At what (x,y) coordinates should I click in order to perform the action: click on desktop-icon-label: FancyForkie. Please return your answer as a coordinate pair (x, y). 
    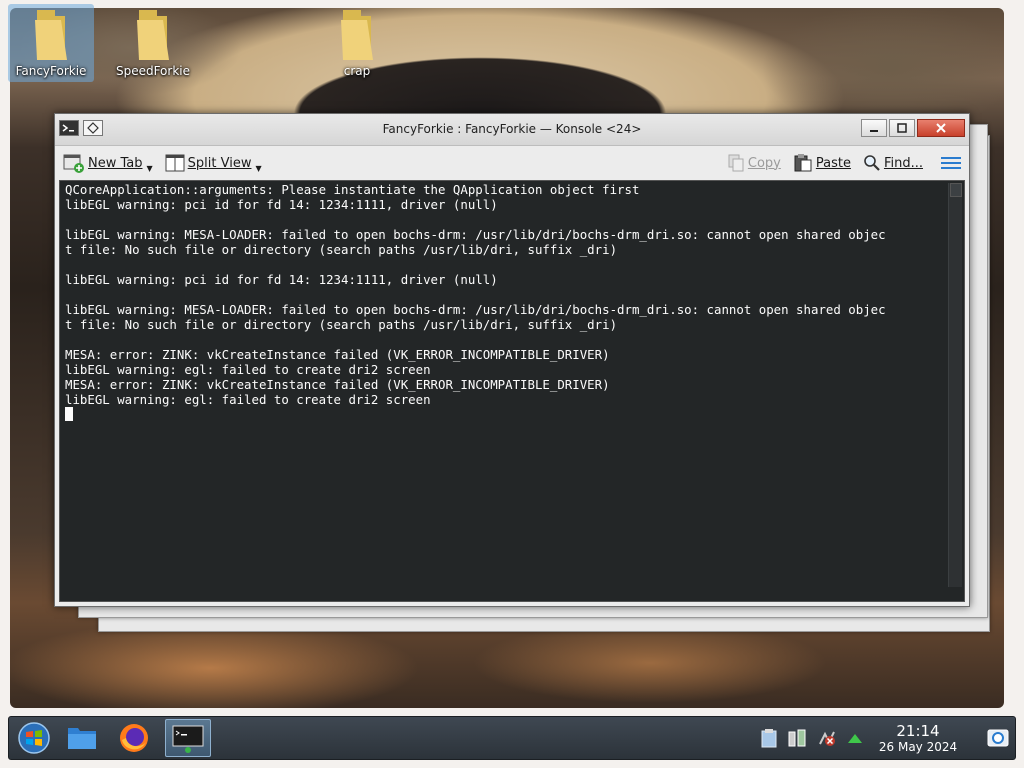
    Looking at the image, I should click on (51, 71).